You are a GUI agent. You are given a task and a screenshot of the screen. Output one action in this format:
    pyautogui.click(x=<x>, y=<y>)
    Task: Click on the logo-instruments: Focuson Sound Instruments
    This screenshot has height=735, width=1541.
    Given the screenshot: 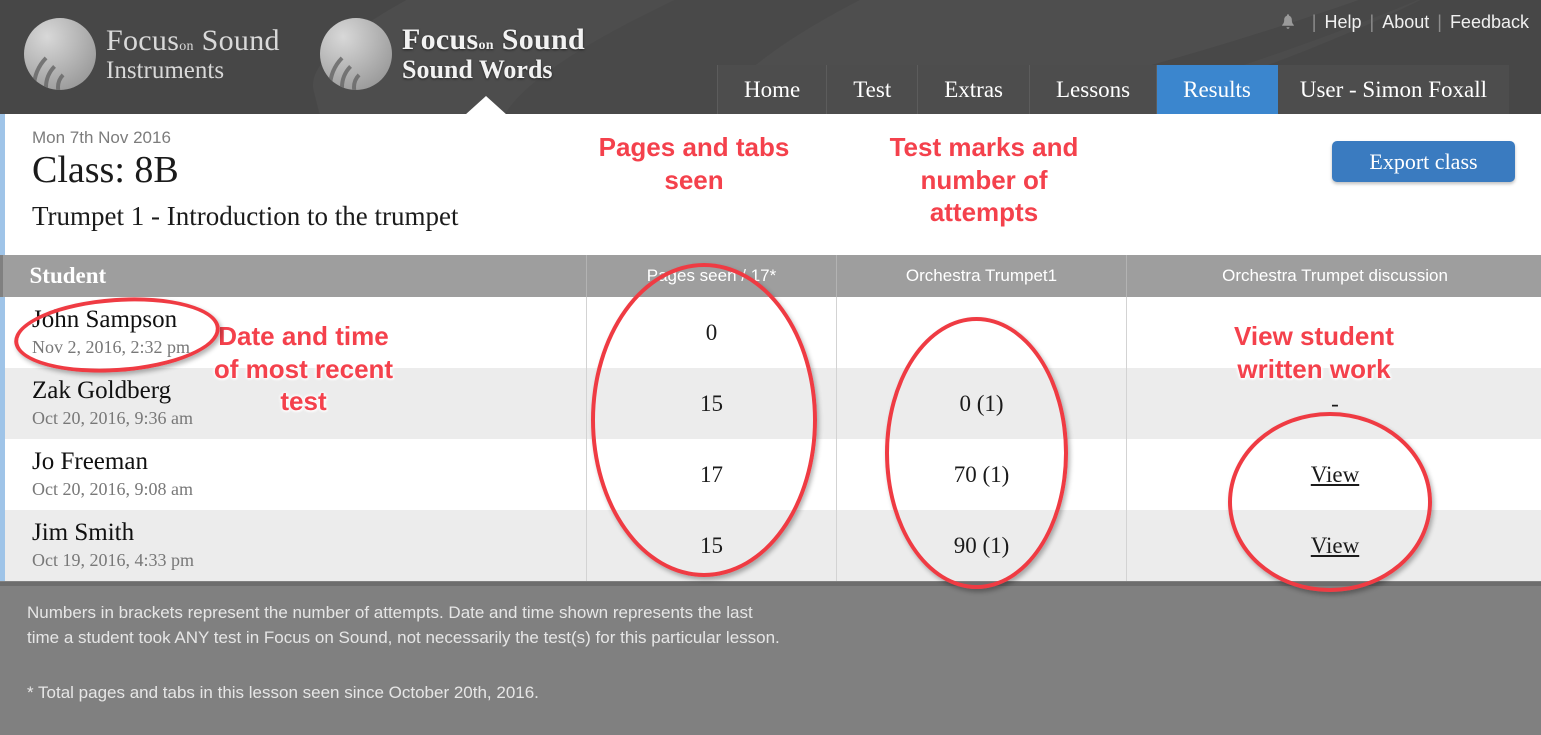 What is the action you would take?
    pyautogui.click(x=152, y=54)
    